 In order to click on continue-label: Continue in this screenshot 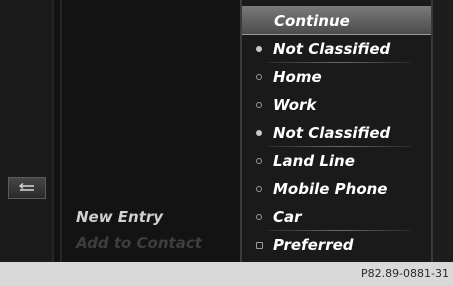, I will do `click(312, 21)`.